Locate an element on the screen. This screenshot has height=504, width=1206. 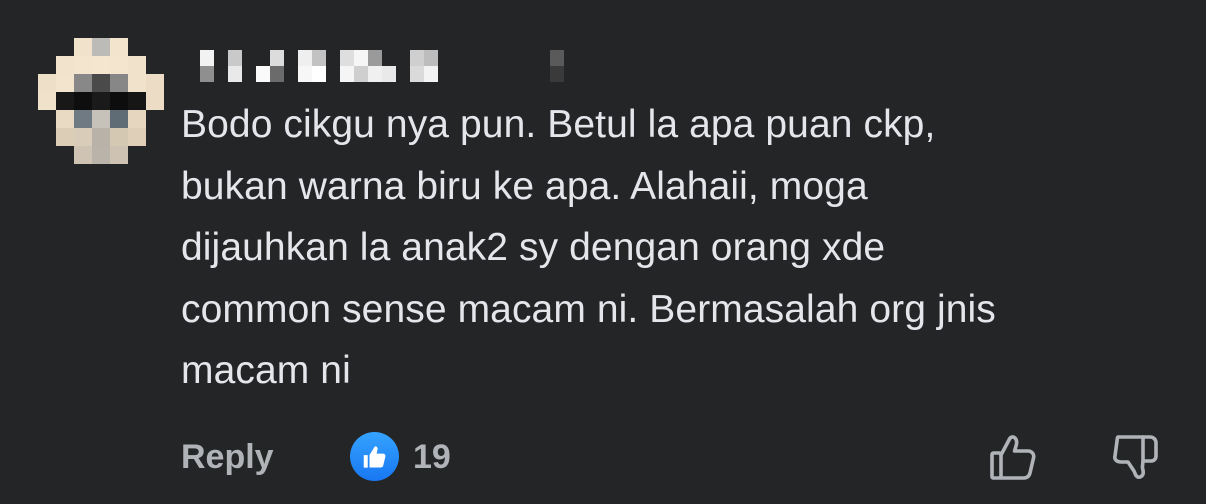
comment-actions: Reply 19 is located at coordinates (676, 457).